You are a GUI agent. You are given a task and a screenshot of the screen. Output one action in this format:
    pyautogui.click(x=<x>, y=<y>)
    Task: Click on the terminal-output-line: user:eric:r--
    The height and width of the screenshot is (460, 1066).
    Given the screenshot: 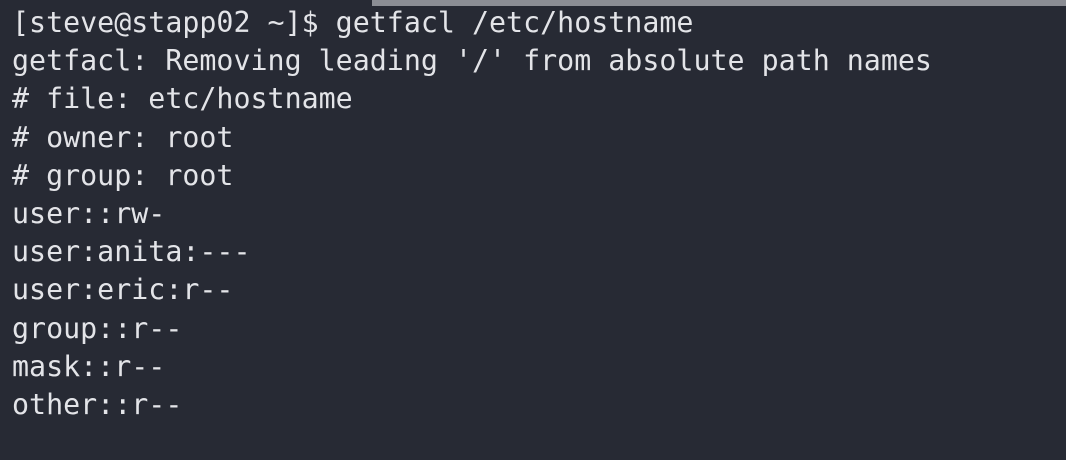 What is the action you would take?
    pyautogui.click(x=123, y=290)
    